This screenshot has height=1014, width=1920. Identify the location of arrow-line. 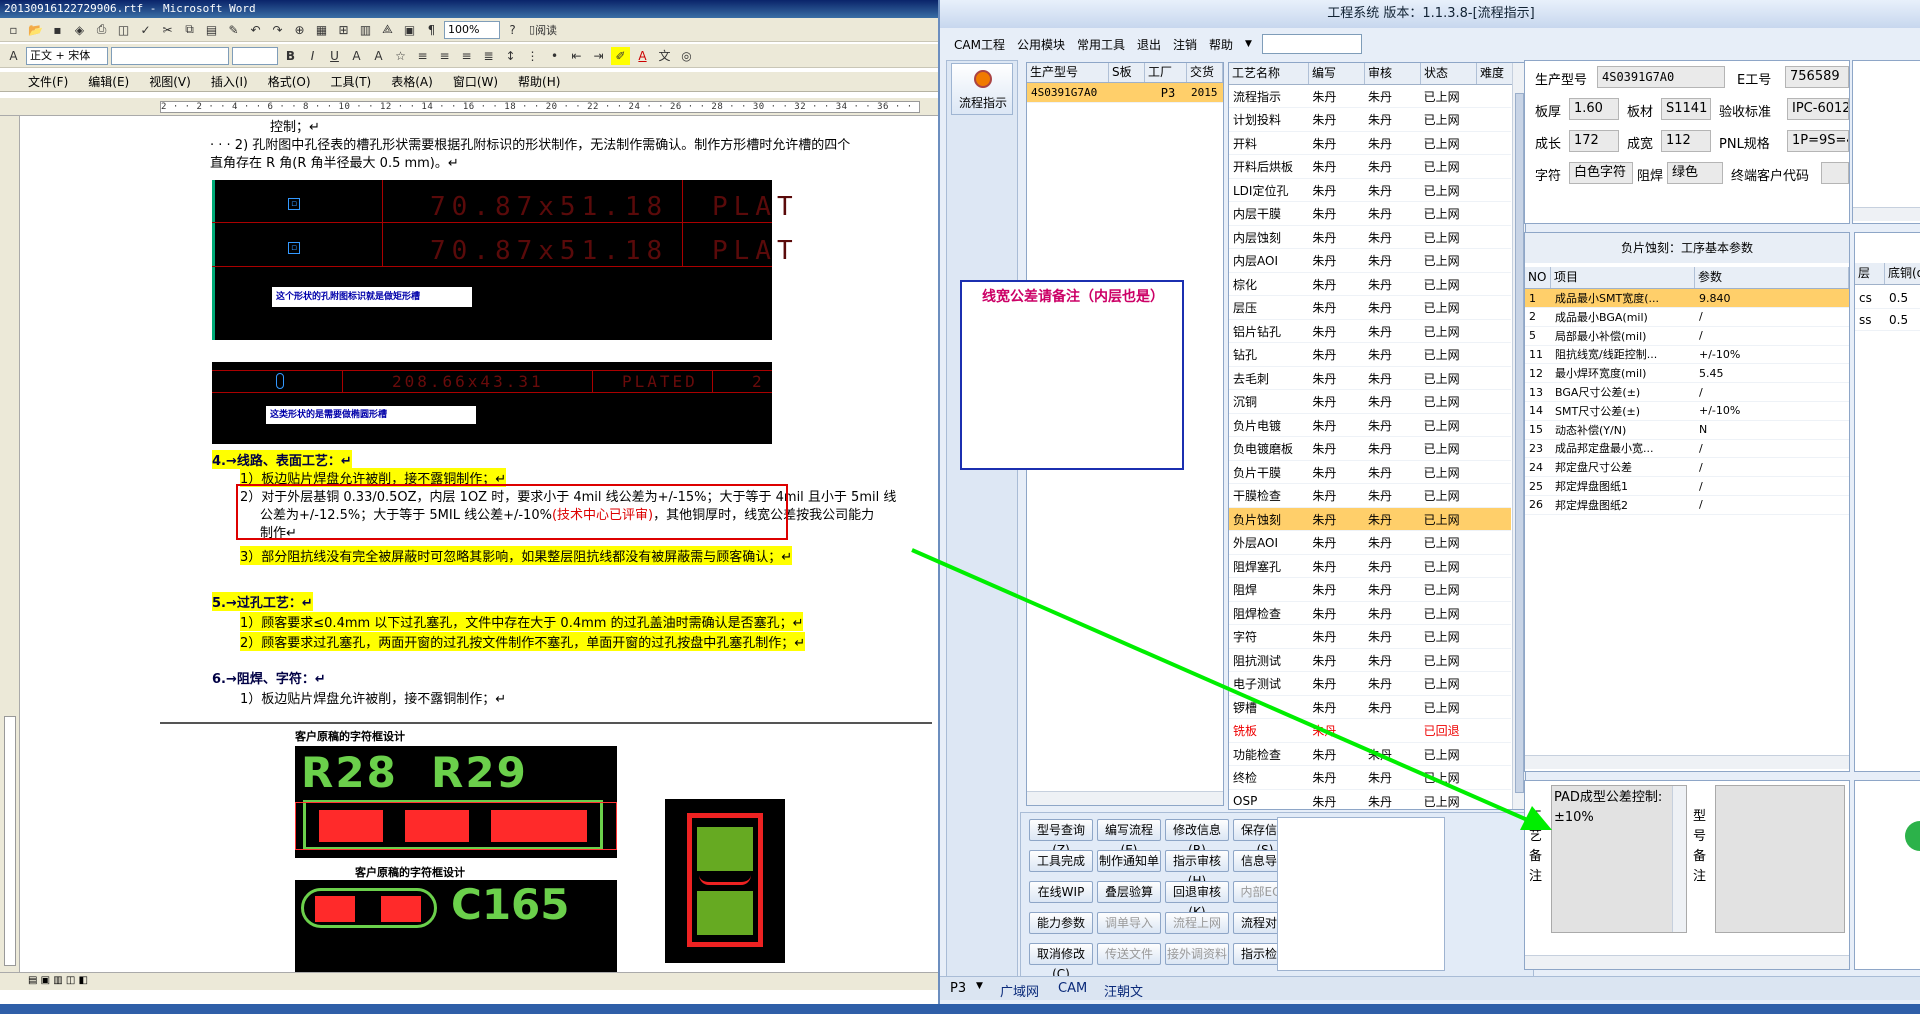
(1222, 686).